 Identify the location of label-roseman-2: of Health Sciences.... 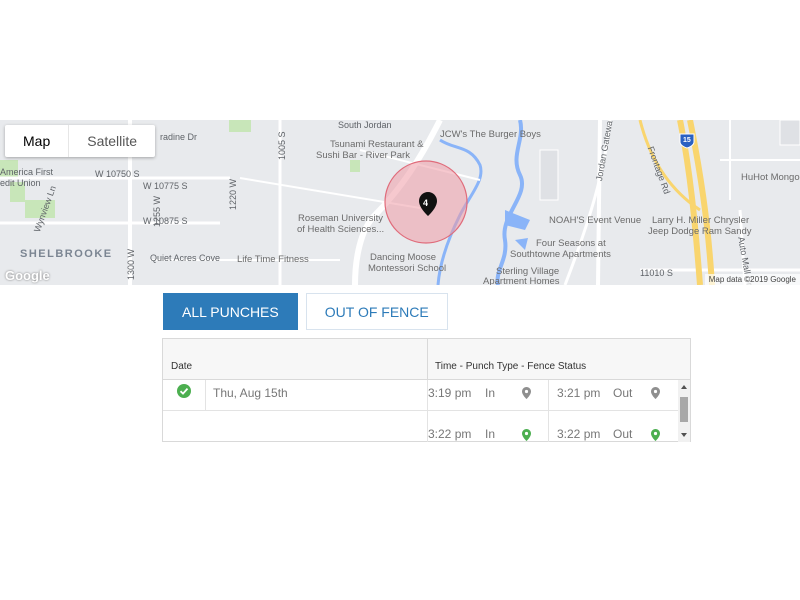
(341, 229).